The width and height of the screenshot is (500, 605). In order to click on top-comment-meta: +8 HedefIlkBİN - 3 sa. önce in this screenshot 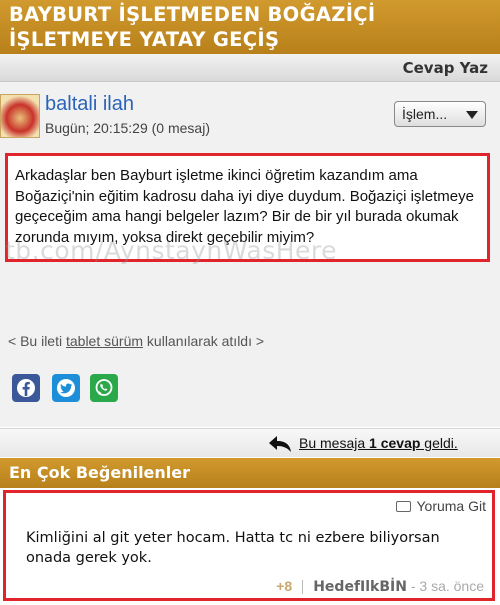, I will do `click(380, 586)`.